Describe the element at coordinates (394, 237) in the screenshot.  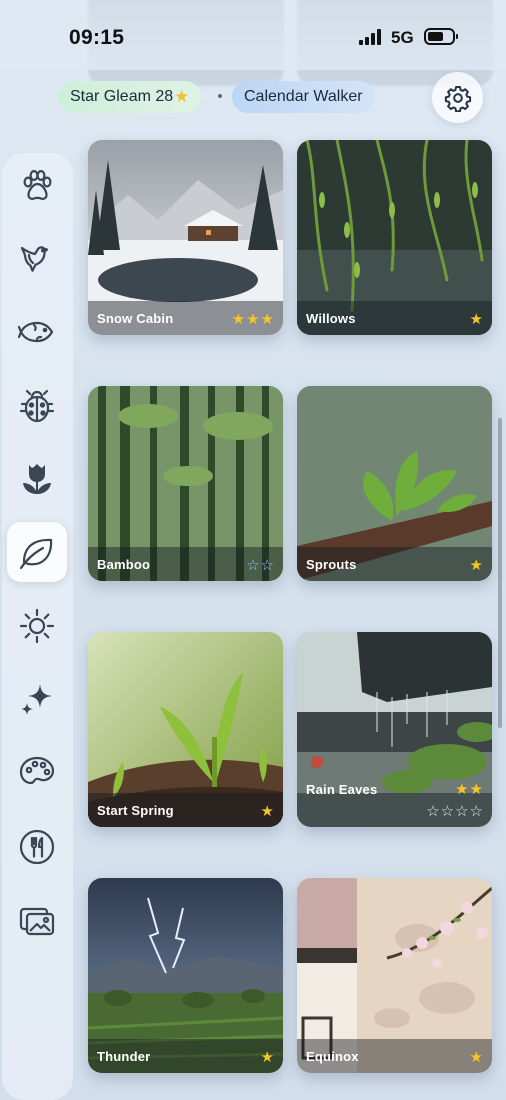
I see `card-willows: Willows ★` at that location.